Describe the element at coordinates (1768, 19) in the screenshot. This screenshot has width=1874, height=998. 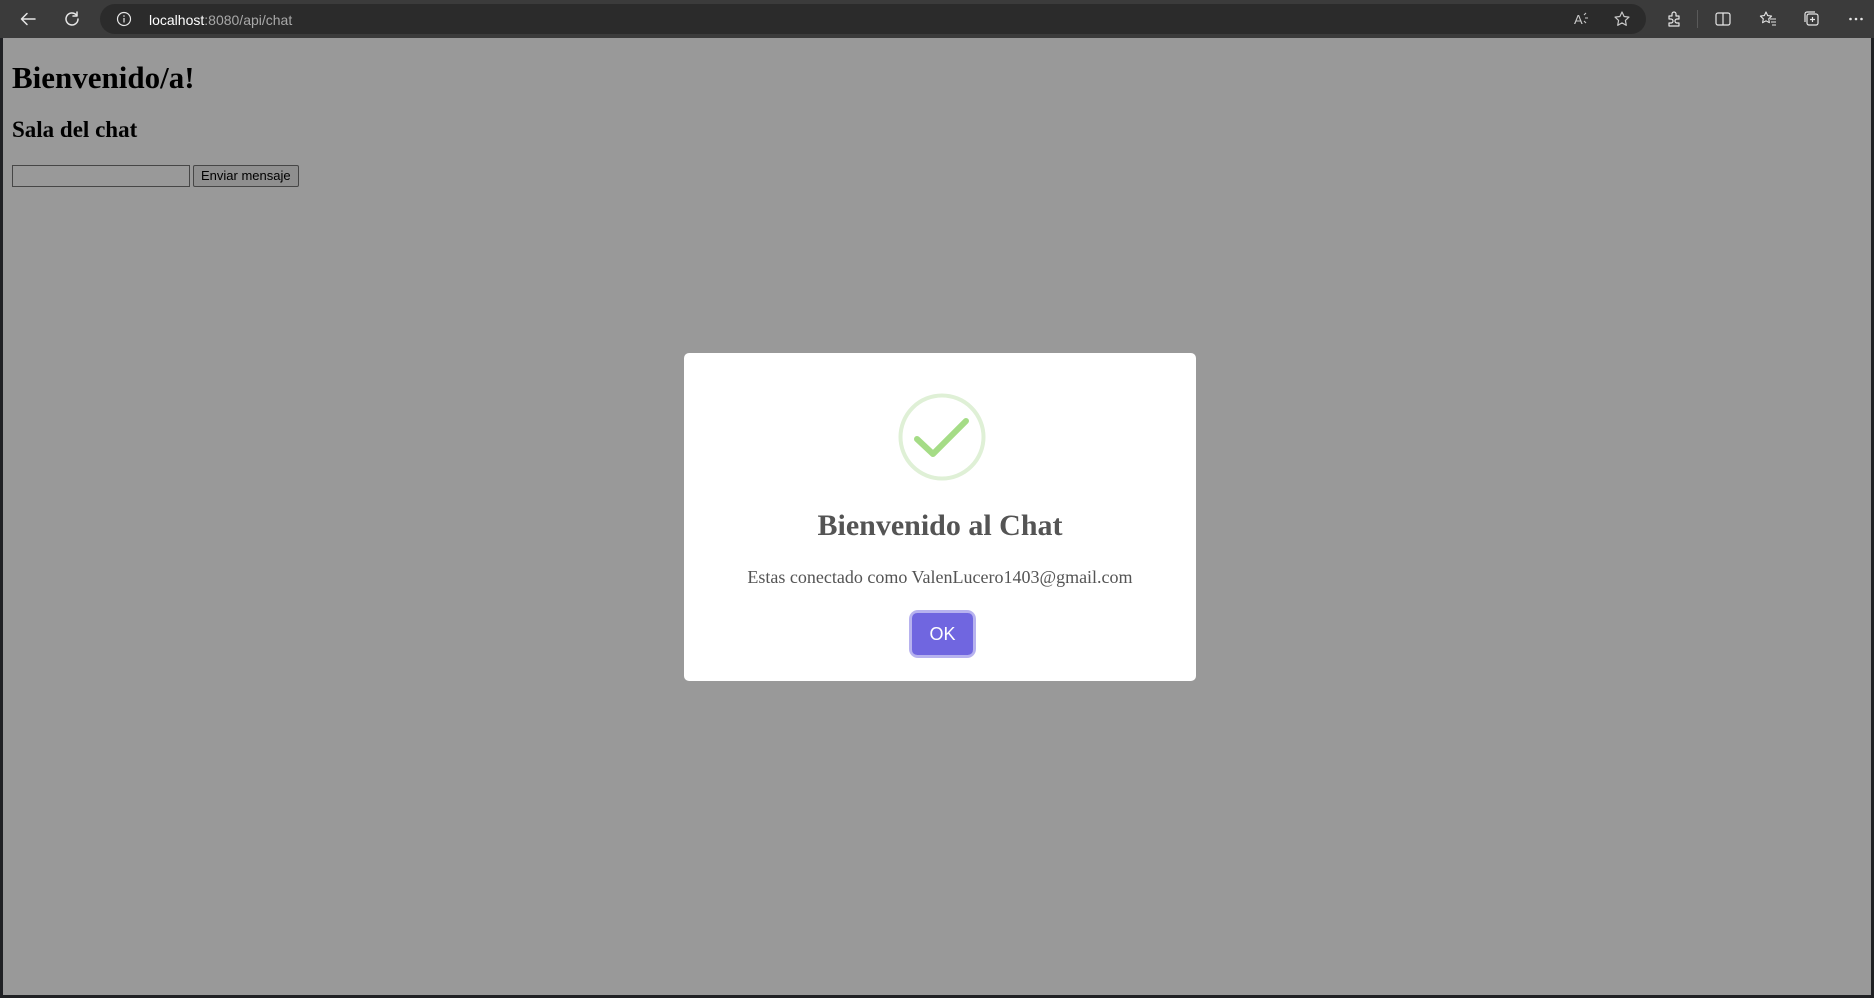
I see `favorites-icon` at that location.